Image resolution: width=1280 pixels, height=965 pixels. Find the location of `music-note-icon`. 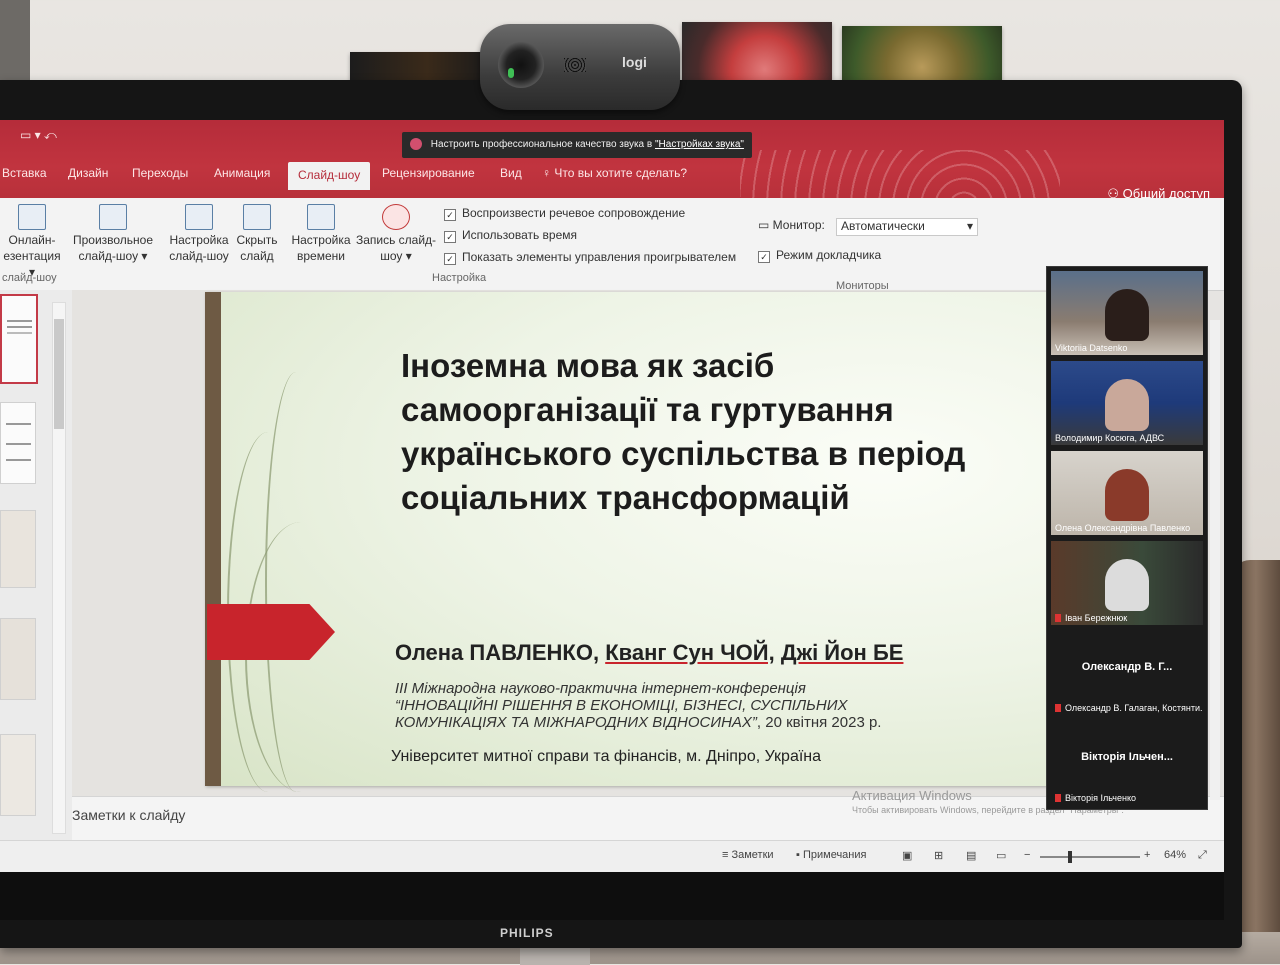

music-note-icon is located at coordinates (416, 144).